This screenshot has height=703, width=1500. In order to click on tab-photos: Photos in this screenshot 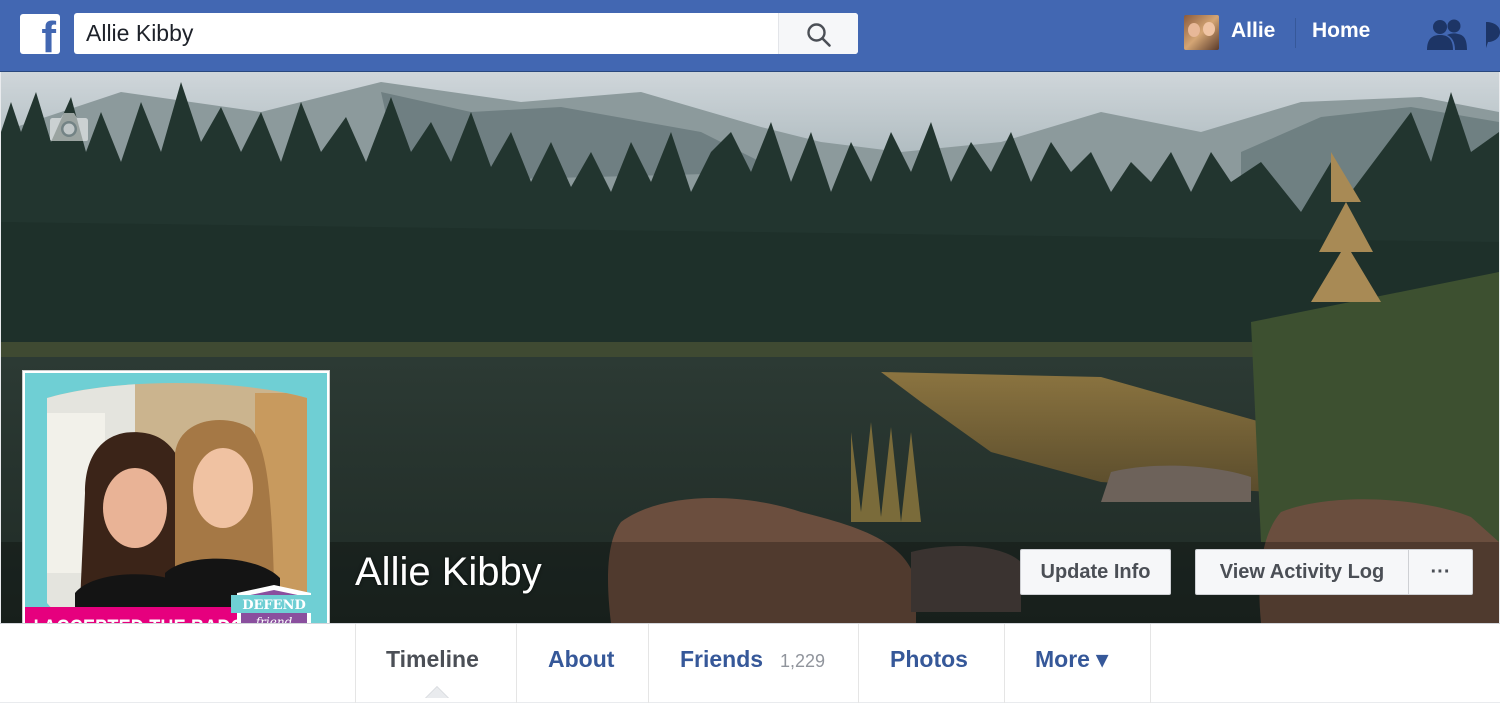, I will do `click(931, 663)`.